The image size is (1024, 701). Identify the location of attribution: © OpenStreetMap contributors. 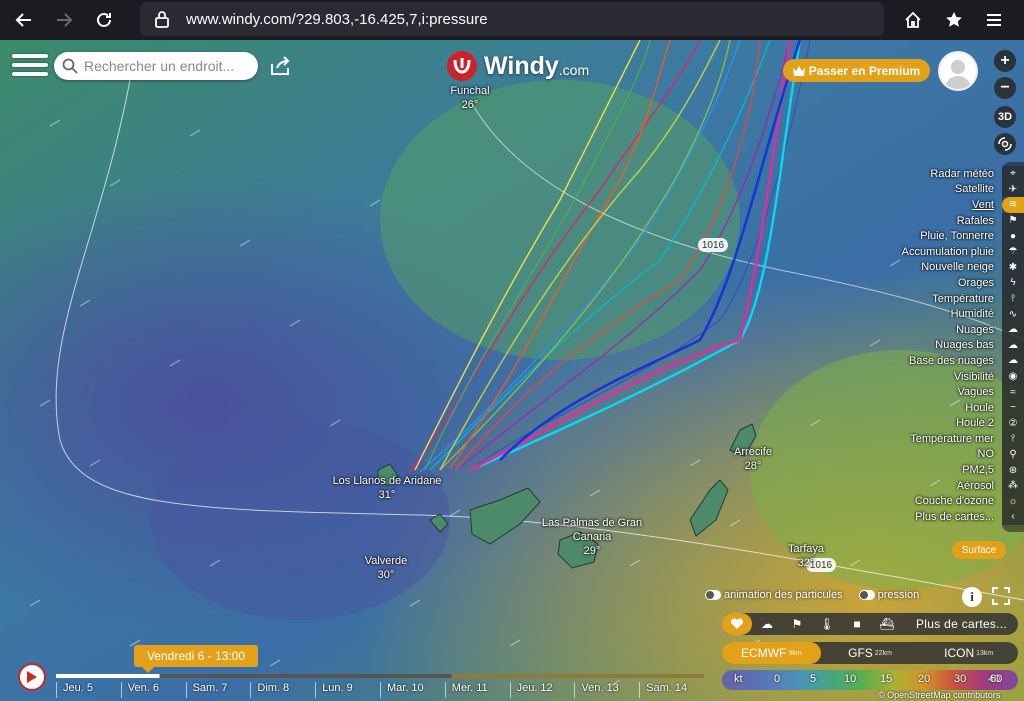
(939, 695).